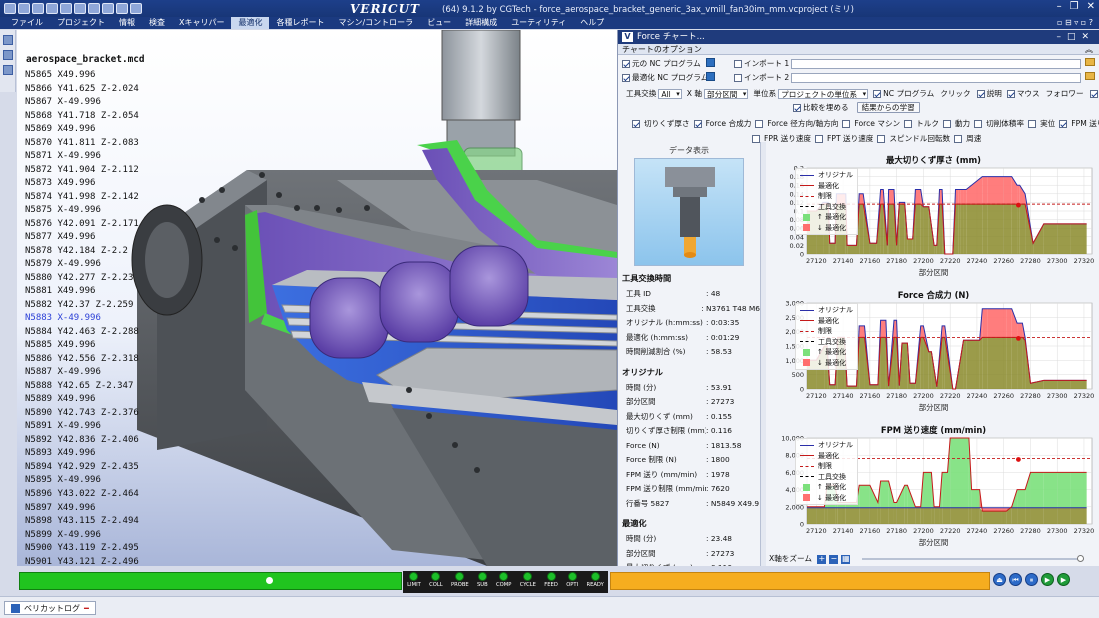  I want to click on nc-line: N5895 X-49.996, so click(82, 481).